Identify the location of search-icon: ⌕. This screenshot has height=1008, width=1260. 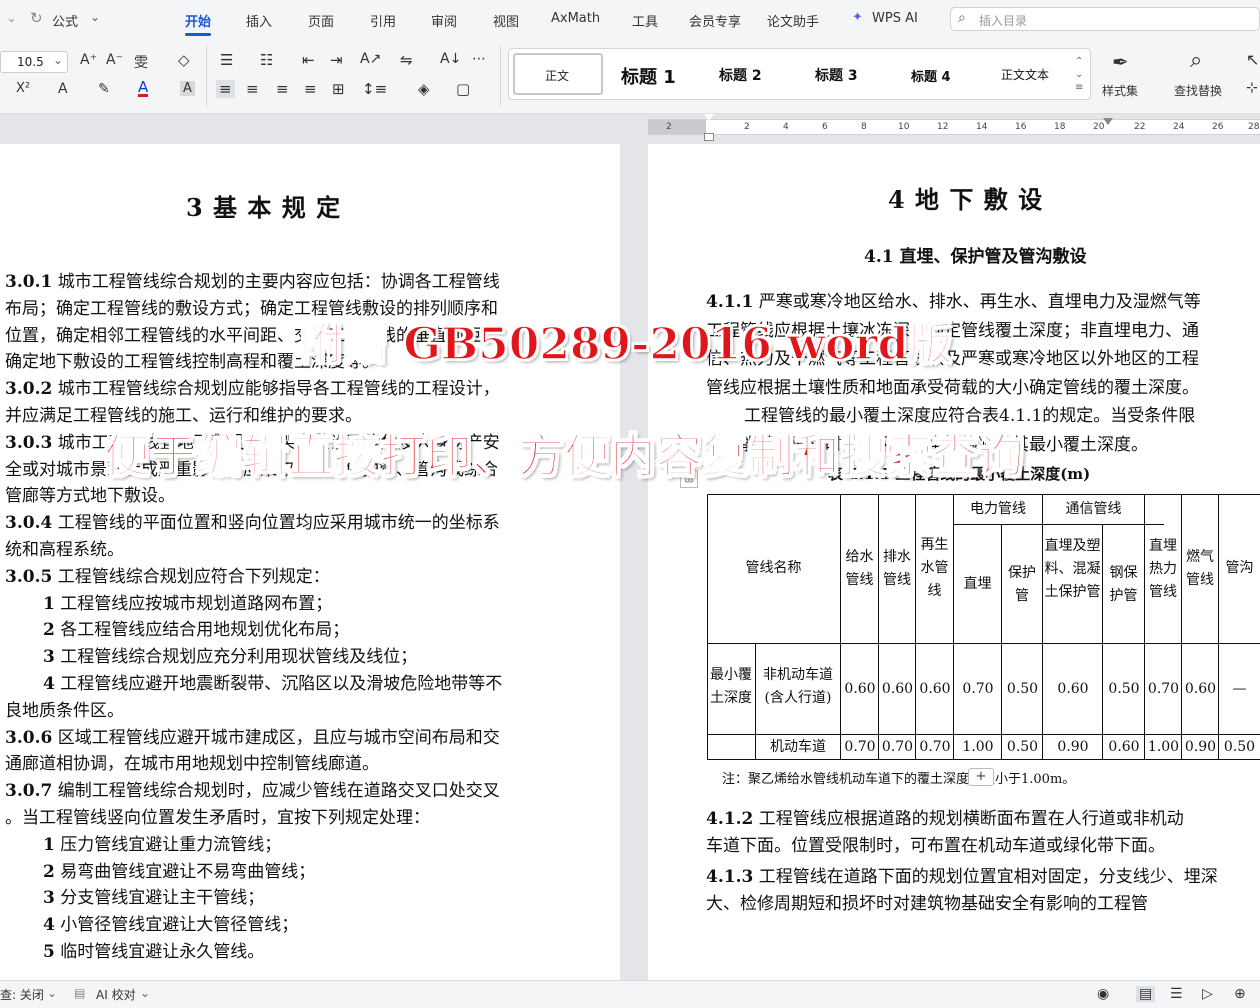
(962, 18).